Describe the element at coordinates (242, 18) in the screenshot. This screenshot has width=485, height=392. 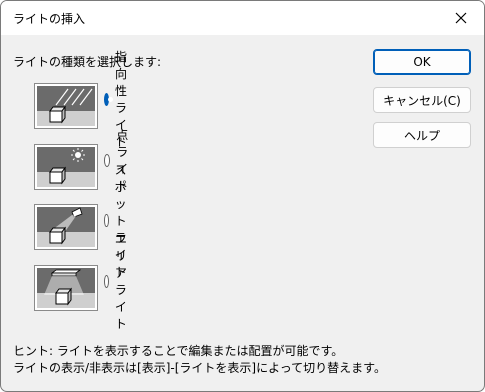
I see `title-bar: ライトの挿入` at that location.